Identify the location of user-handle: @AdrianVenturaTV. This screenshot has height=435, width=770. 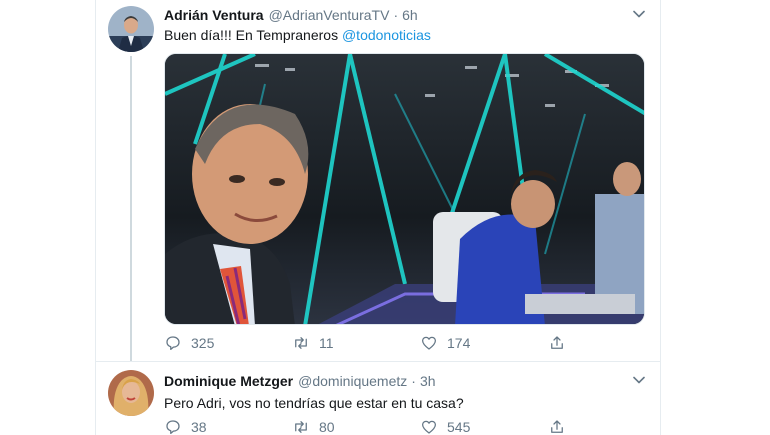
(329, 15).